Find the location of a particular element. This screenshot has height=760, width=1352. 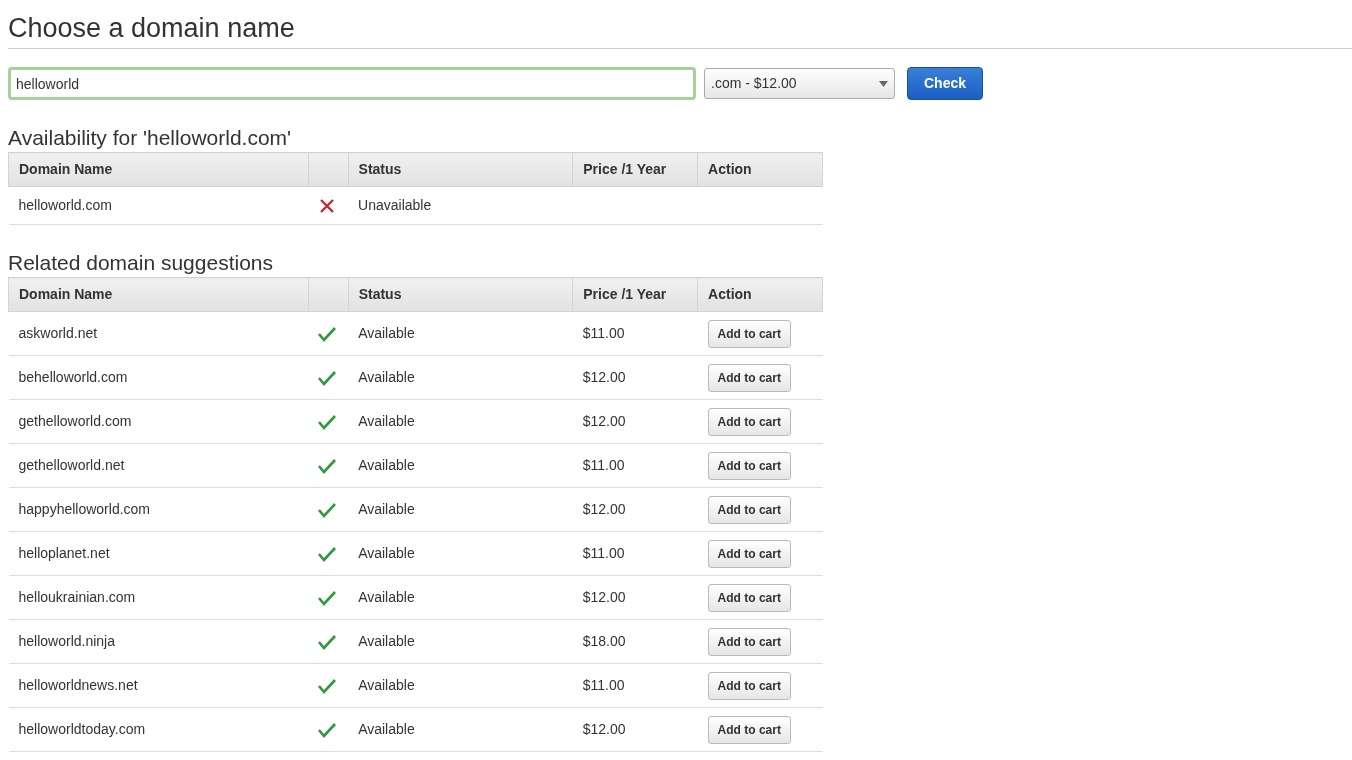

page-title: Choose a domain name is located at coordinates (152, 28).